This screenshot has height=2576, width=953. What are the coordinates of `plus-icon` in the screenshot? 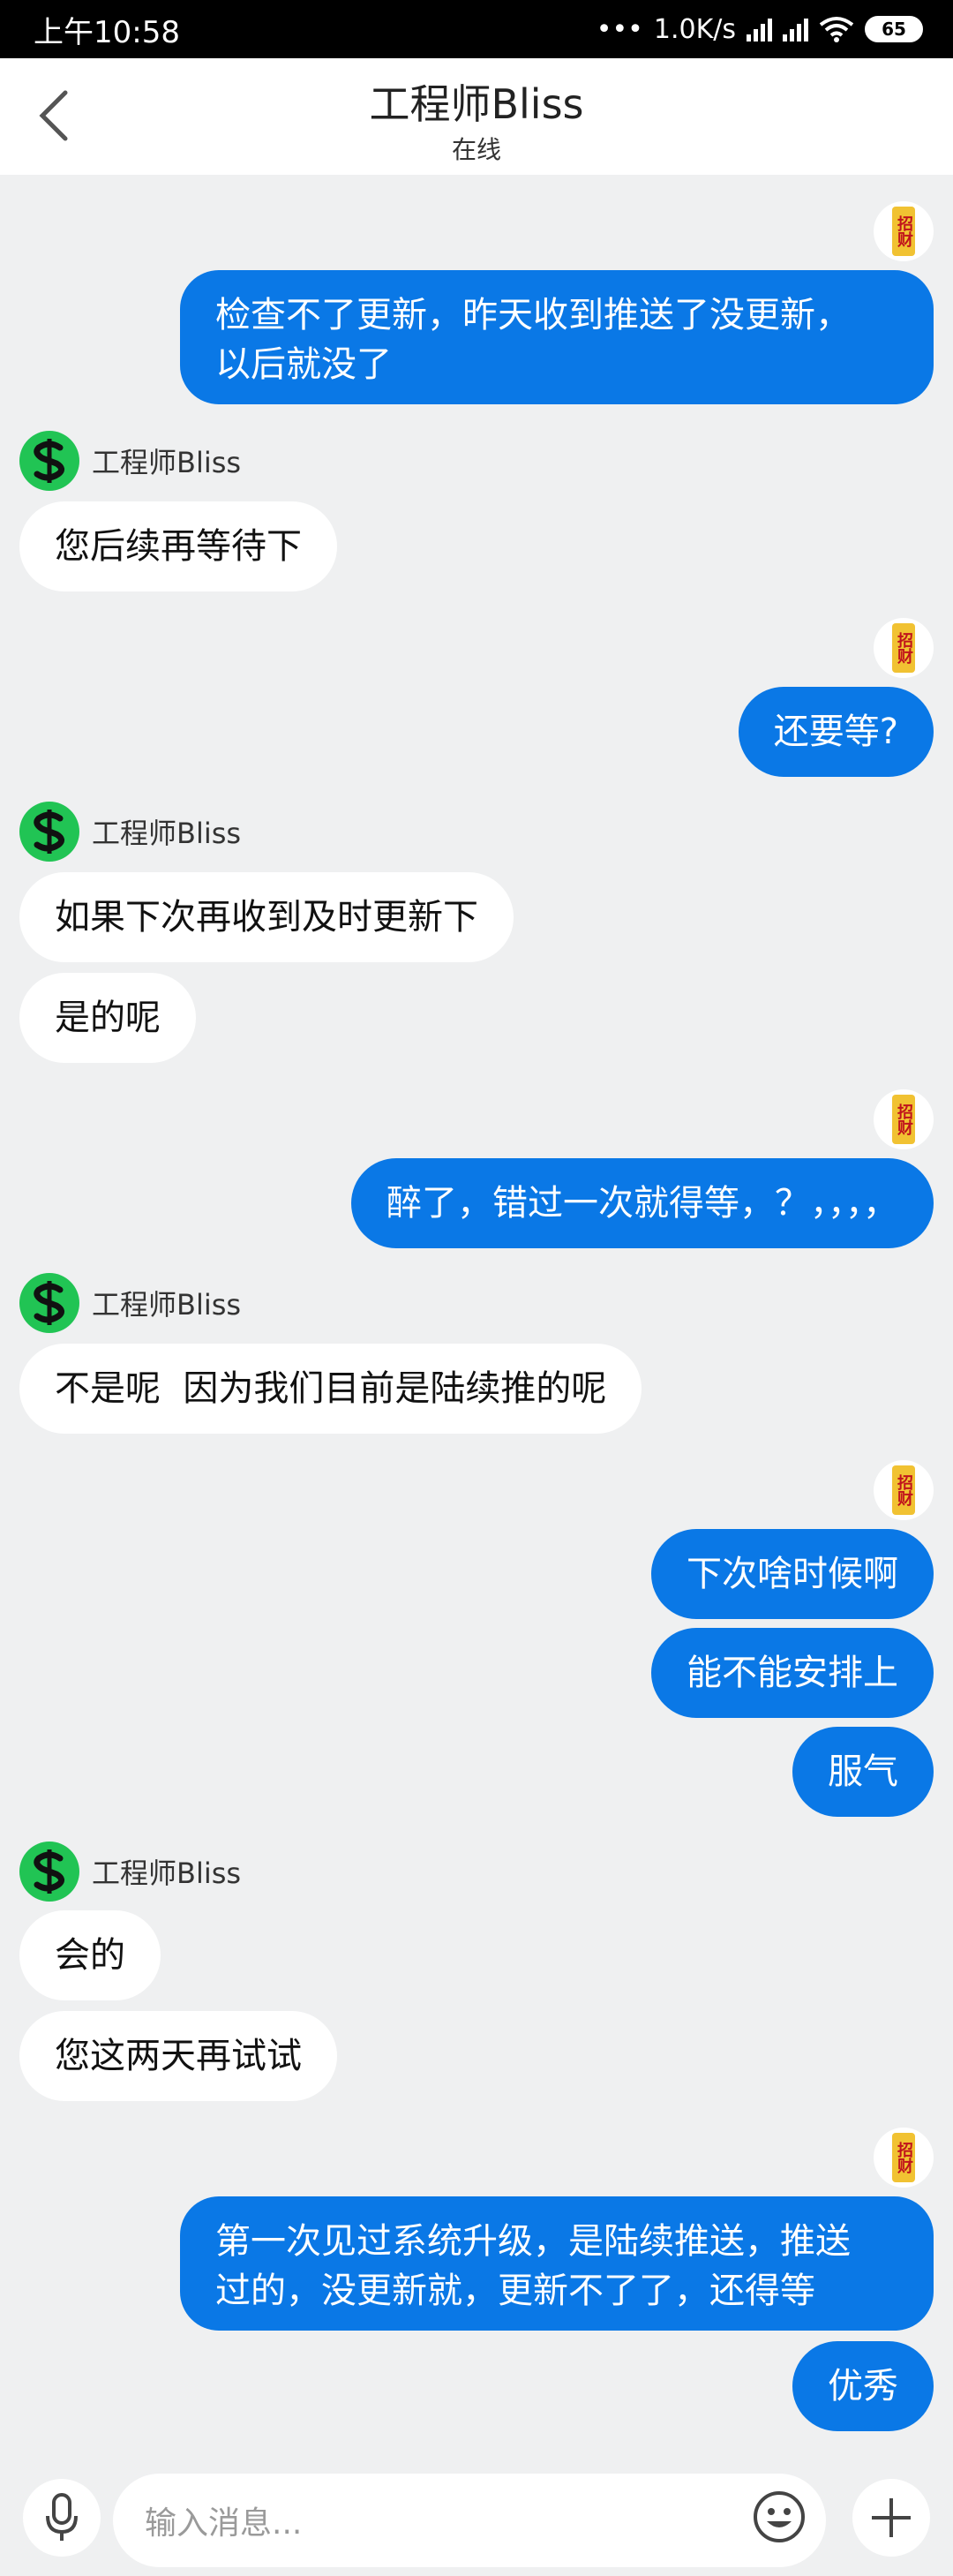 It's located at (892, 2518).